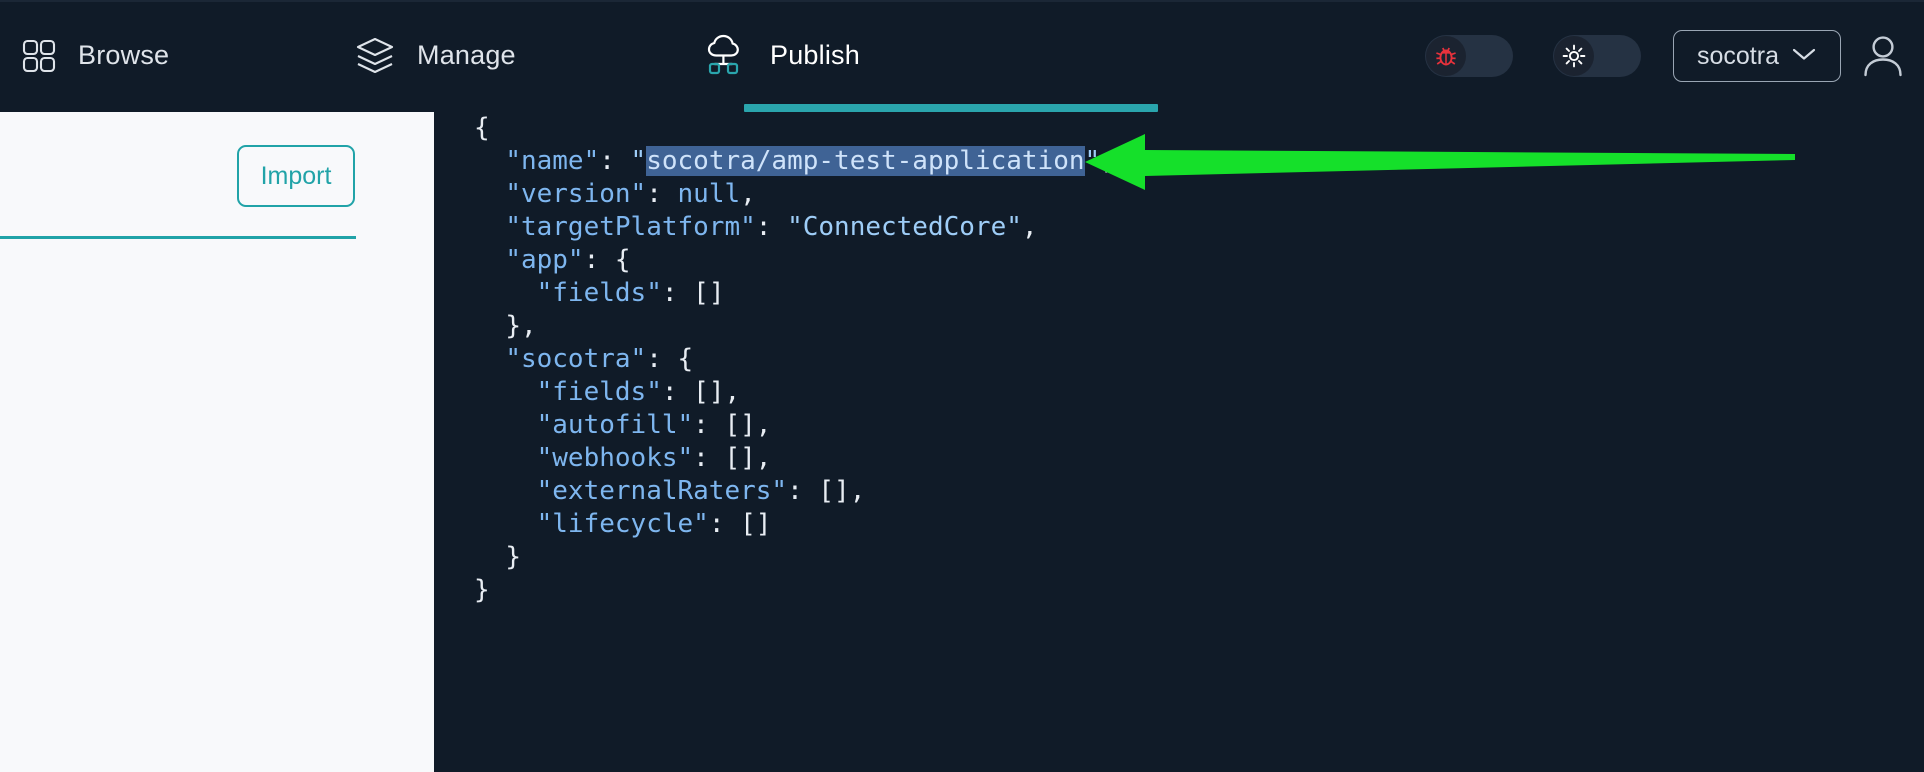 This screenshot has width=1924, height=772. Describe the element at coordinates (795, 128) in the screenshot. I see `code-line: {` at that location.